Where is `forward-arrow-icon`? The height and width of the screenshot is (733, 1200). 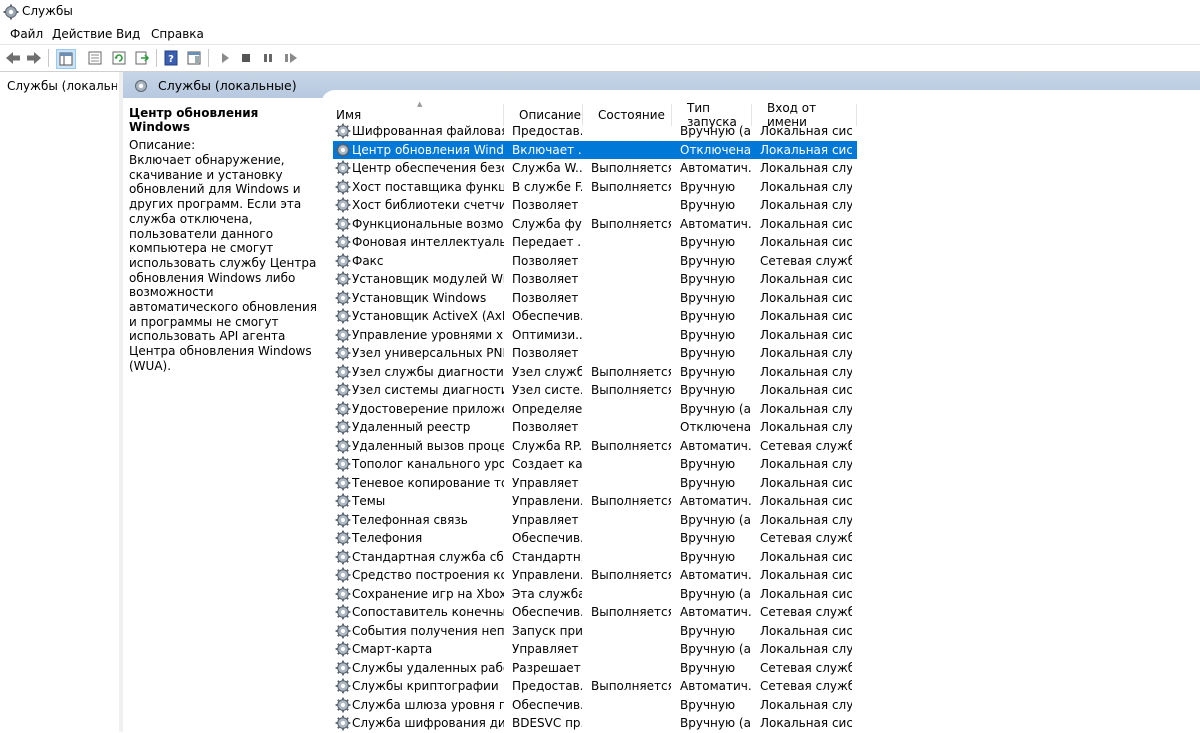
forward-arrow-icon is located at coordinates (34, 58).